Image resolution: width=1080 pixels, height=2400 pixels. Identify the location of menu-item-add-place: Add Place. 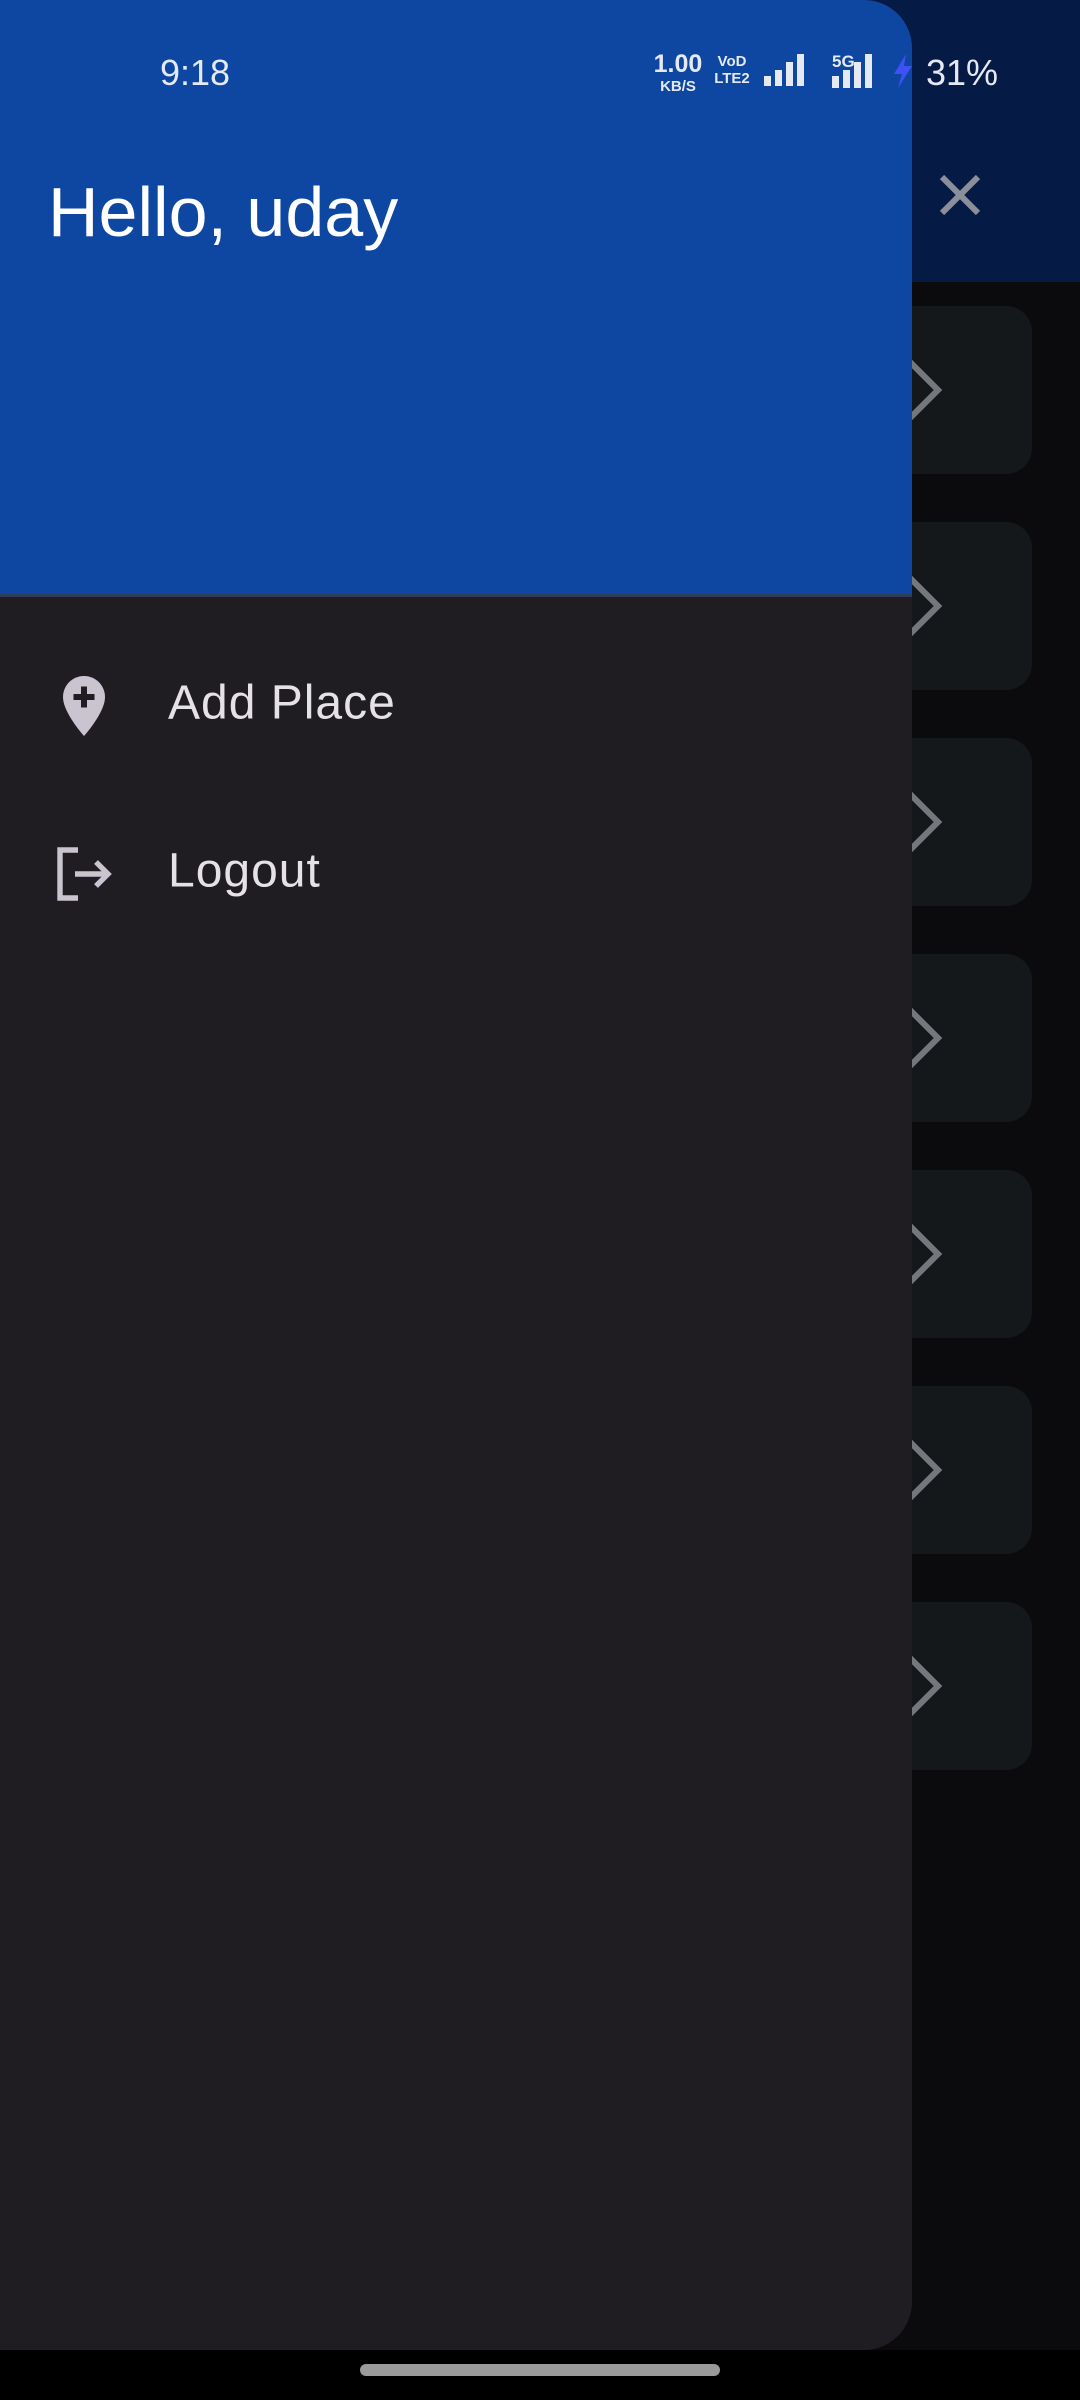
(456, 703).